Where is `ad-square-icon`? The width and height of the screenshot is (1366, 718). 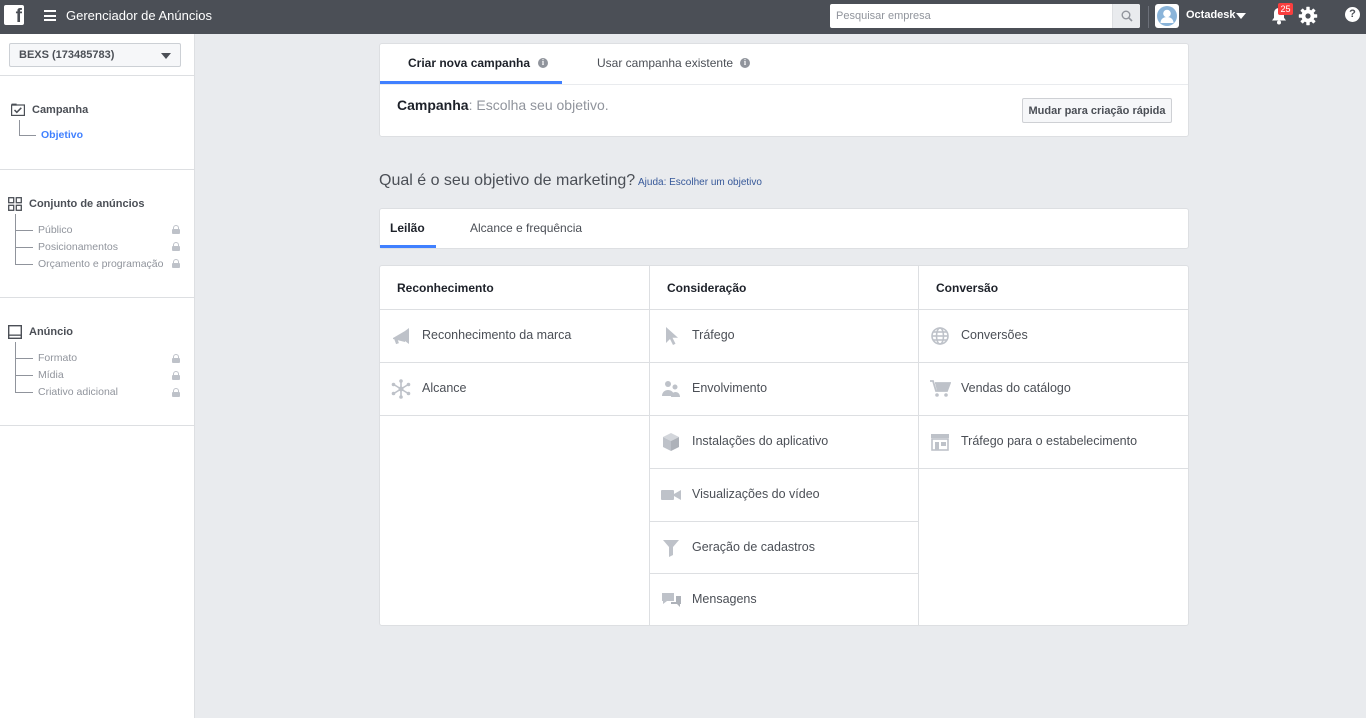 ad-square-icon is located at coordinates (15, 332).